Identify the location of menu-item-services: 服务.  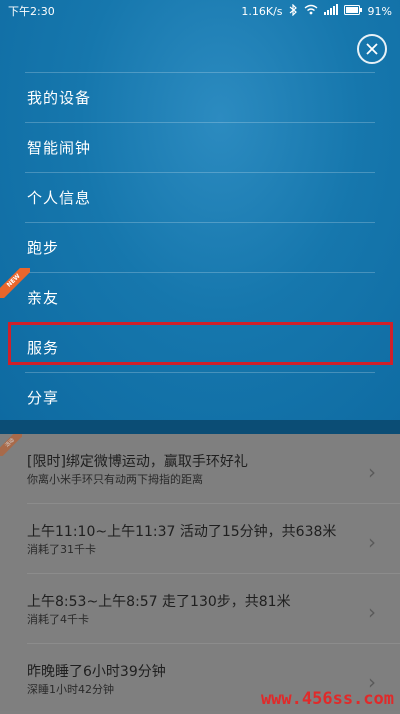
(200, 347).